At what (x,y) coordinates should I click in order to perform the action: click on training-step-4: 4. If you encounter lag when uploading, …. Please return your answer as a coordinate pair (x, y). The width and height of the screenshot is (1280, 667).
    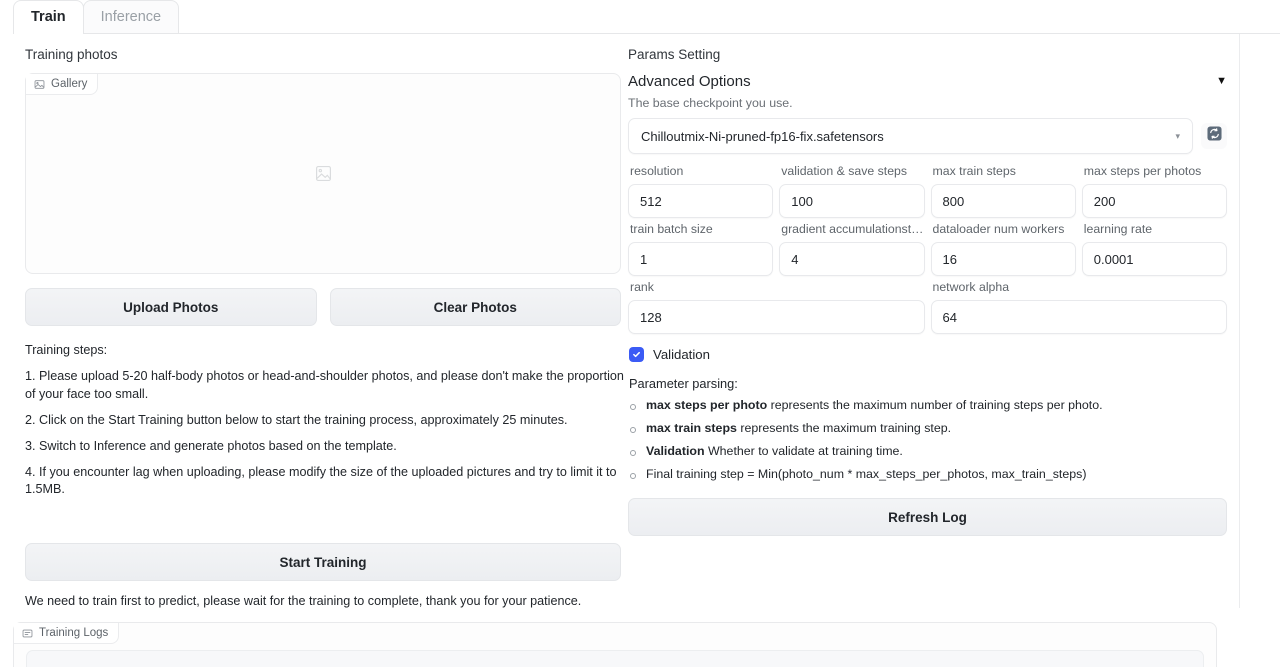
    Looking at the image, I should click on (321, 480).